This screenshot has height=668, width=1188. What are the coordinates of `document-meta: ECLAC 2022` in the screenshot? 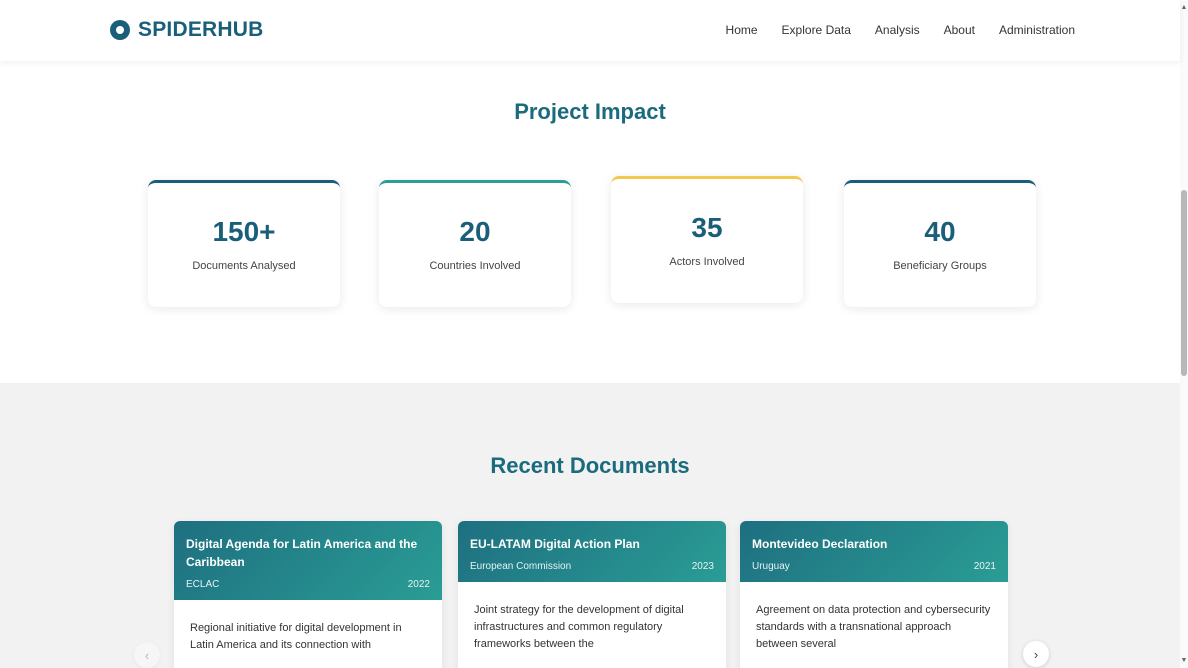 It's located at (308, 584).